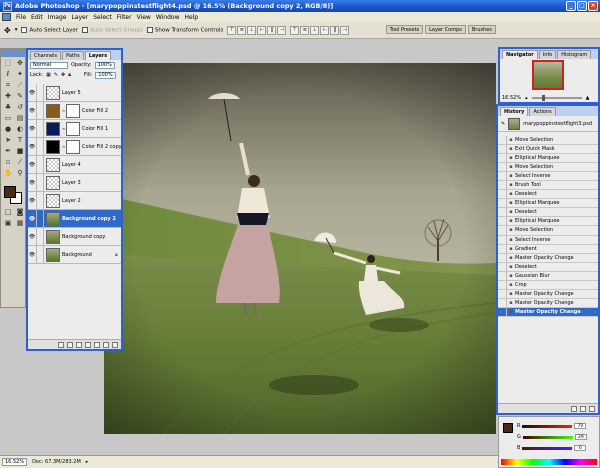 The height and width of the screenshot is (468, 600). I want to click on eyedropper-icon: ⁄, so click(20, 162).